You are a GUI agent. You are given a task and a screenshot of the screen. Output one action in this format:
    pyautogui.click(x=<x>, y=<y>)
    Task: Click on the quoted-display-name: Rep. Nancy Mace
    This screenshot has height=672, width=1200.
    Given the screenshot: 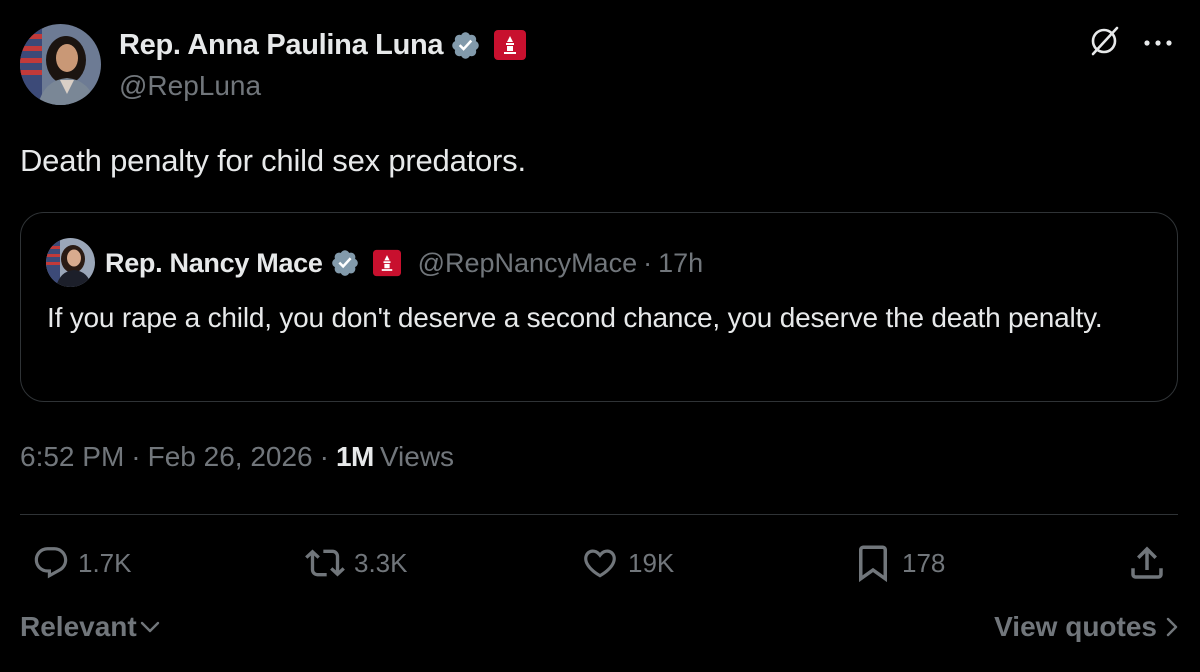 What is the action you would take?
    pyautogui.click(x=214, y=262)
    